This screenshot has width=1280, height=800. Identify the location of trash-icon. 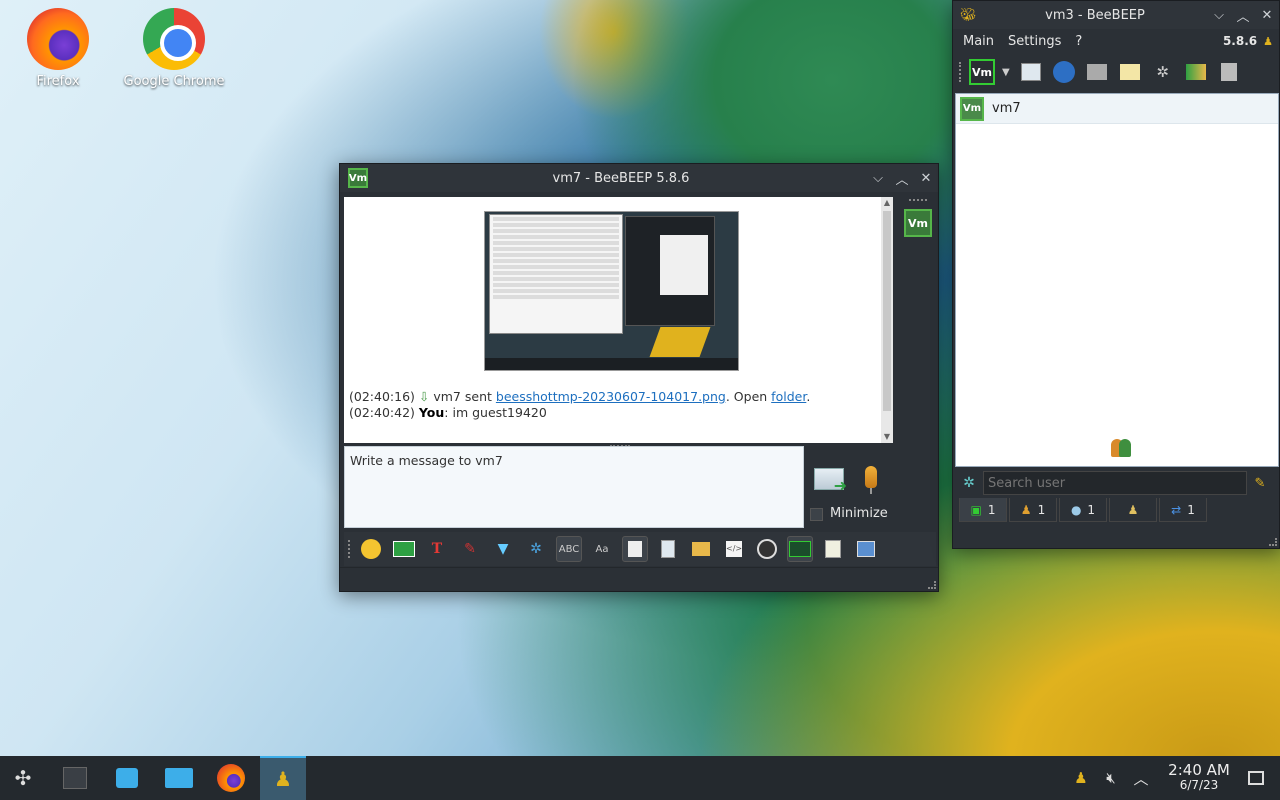
(1229, 72).